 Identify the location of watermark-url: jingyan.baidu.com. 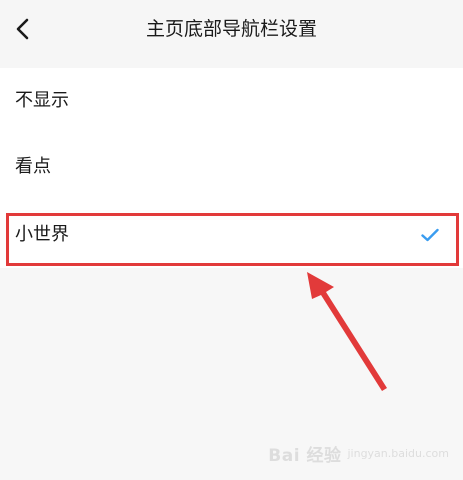
(398, 453).